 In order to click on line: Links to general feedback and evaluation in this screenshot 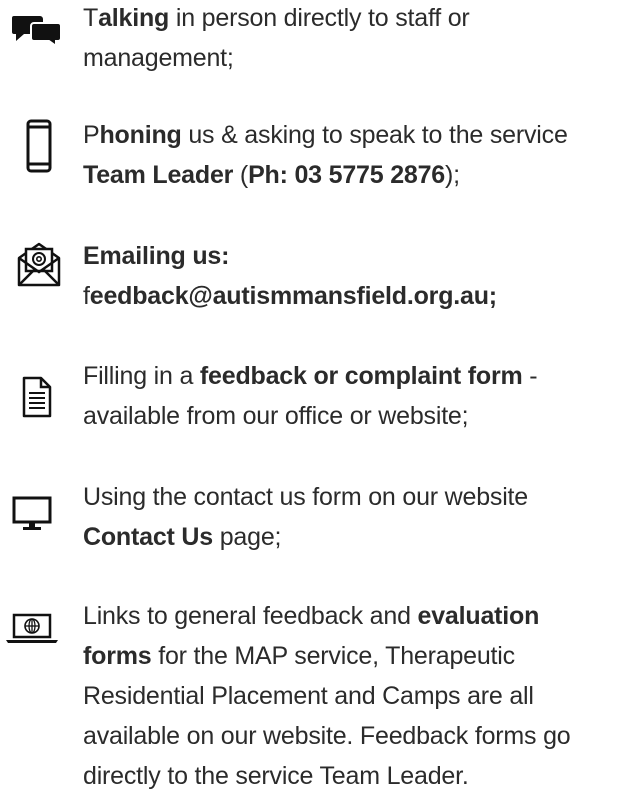, I will do `click(311, 616)`.